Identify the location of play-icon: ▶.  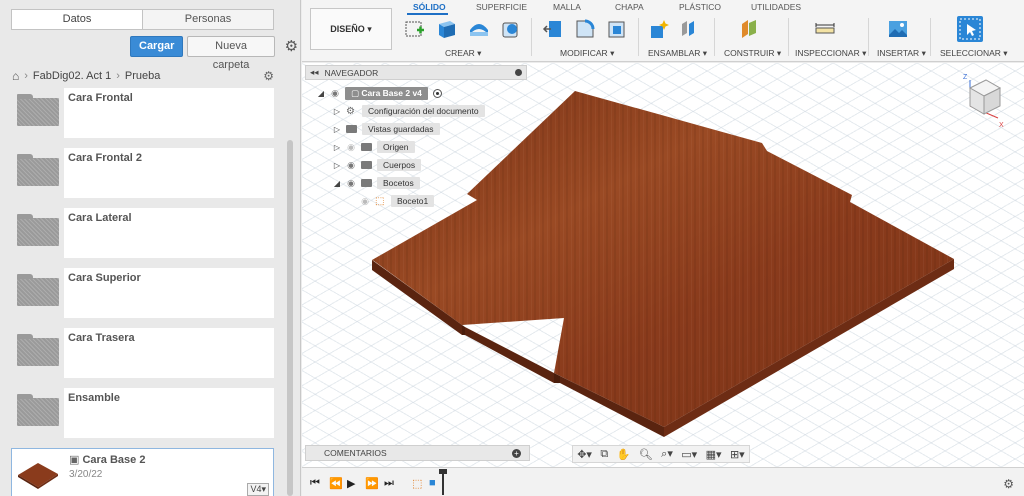
(351, 483).